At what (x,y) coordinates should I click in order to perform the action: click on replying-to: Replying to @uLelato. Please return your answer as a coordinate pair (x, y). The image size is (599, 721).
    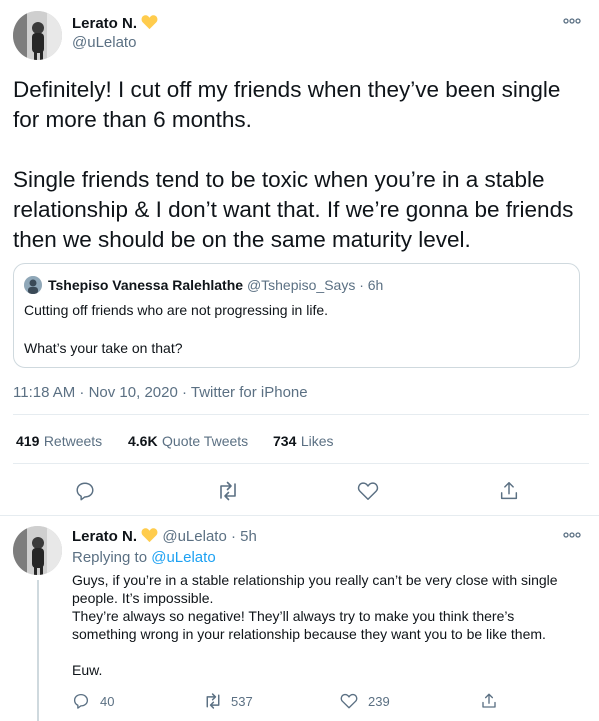
    Looking at the image, I should click on (144, 557).